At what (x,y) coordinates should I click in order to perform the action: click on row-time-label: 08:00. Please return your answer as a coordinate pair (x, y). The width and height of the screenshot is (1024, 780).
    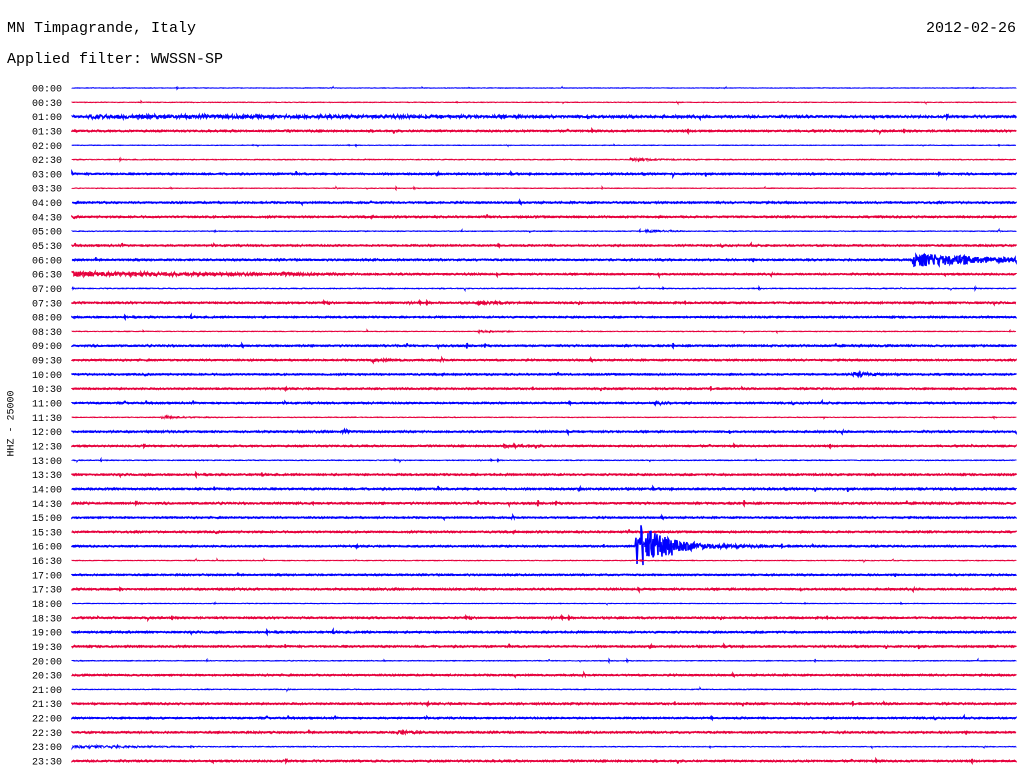
    Looking at the image, I should click on (47, 319).